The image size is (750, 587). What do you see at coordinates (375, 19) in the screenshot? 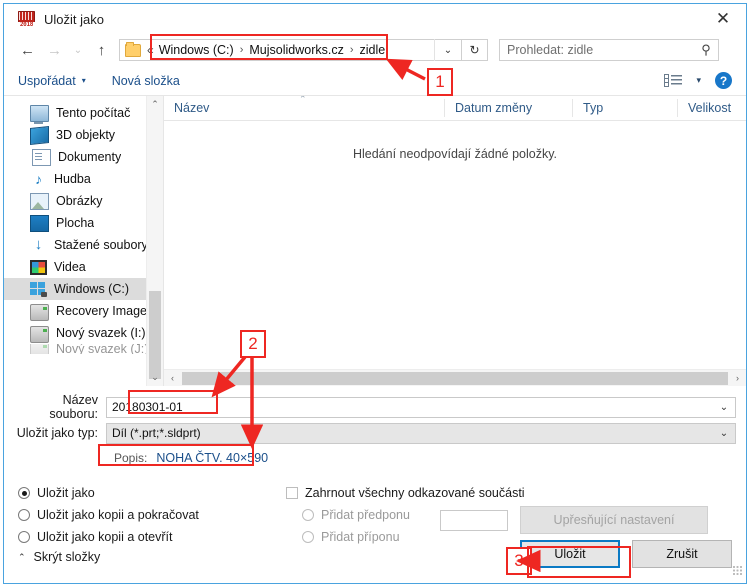
I see `title-bar: 2018 Uložit jako ✕` at bounding box center [375, 19].